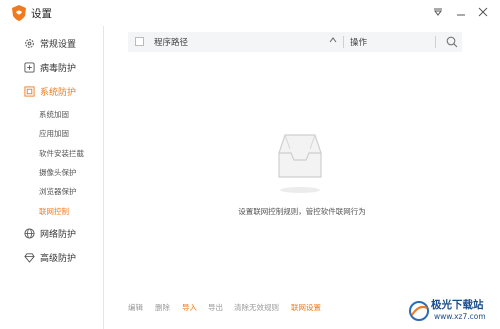 This screenshot has width=500, height=329. What do you see at coordinates (58, 191) in the screenshot?
I see `sub-item-browser-protect: 浏览器保护` at bounding box center [58, 191].